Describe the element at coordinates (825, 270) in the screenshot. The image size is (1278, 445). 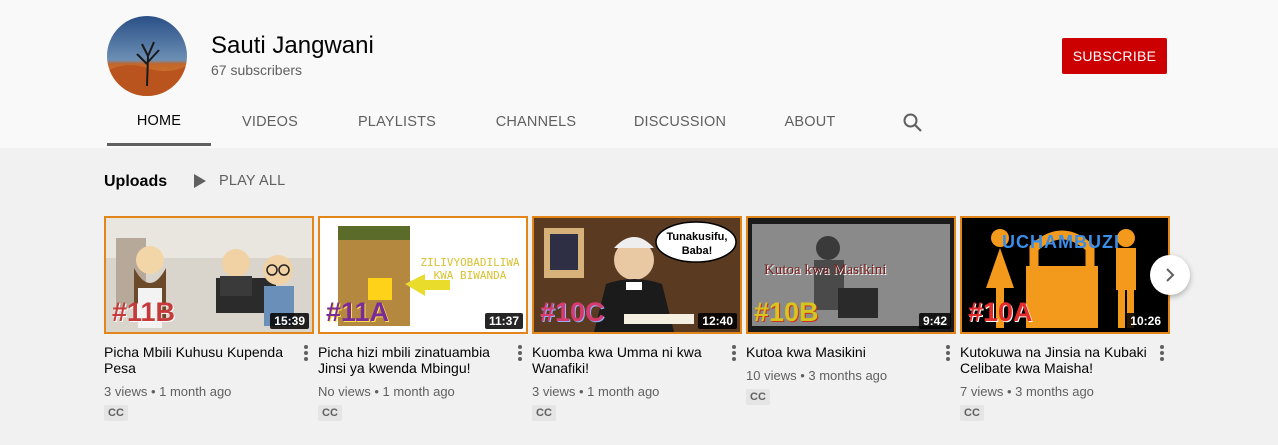
I see `thumb-caption: Kutoa kwa Masikini` at that location.